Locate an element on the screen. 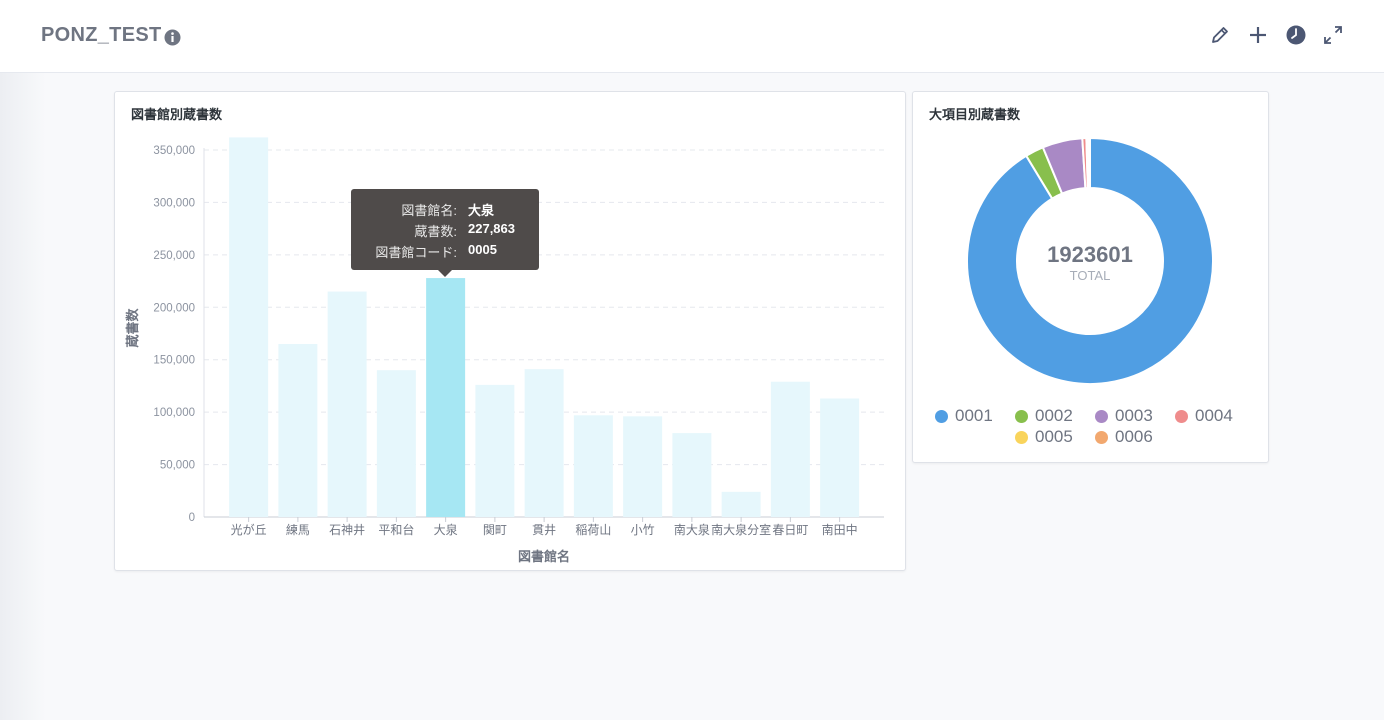  tooltip-value: 227,863 is located at coordinates (491, 228).